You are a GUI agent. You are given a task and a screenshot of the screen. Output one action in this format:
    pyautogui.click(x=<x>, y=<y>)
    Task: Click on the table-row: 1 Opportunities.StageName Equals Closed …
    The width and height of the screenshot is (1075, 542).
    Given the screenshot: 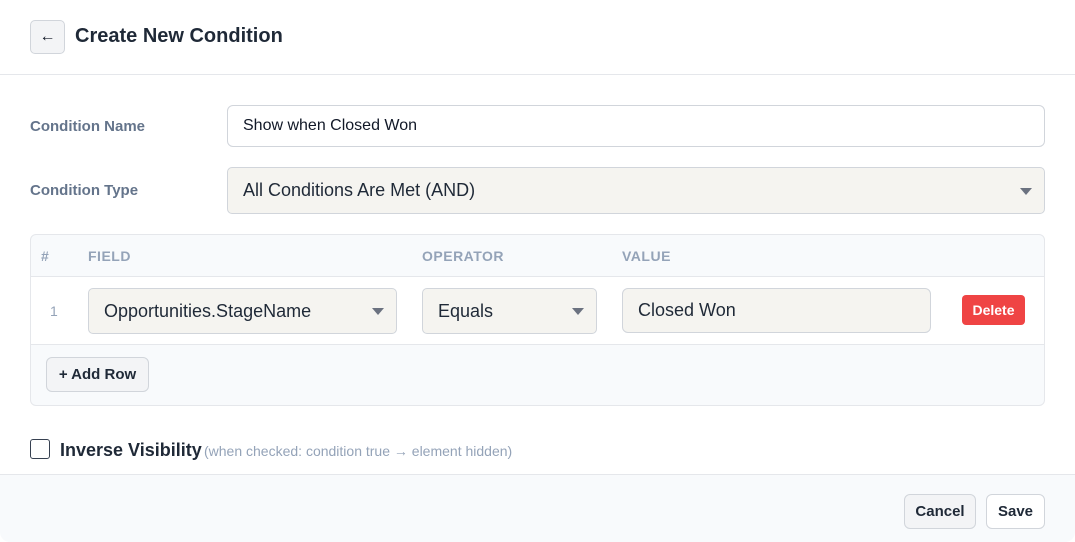 What is the action you would take?
    pyautogui.click(x=537, y=310)
    